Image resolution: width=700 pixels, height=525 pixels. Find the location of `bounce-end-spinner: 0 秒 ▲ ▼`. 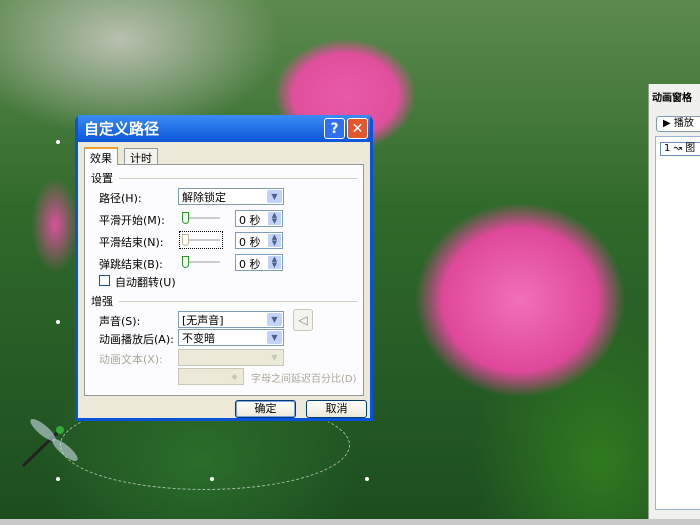

bounce-end-spinner: 0 秒 ▲ ▼ is located at coordinates (259, 262).